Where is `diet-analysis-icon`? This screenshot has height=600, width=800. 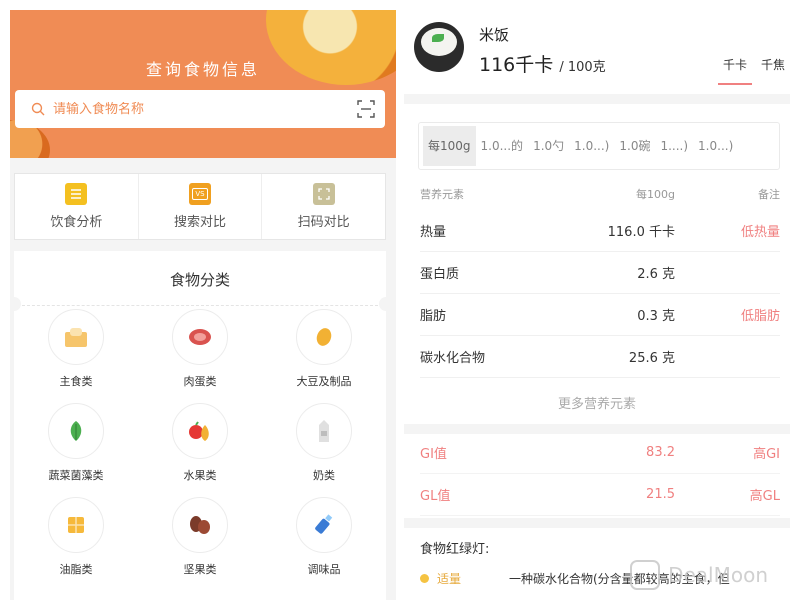
diet-analysis-icon is located at coordinates (76, 194).